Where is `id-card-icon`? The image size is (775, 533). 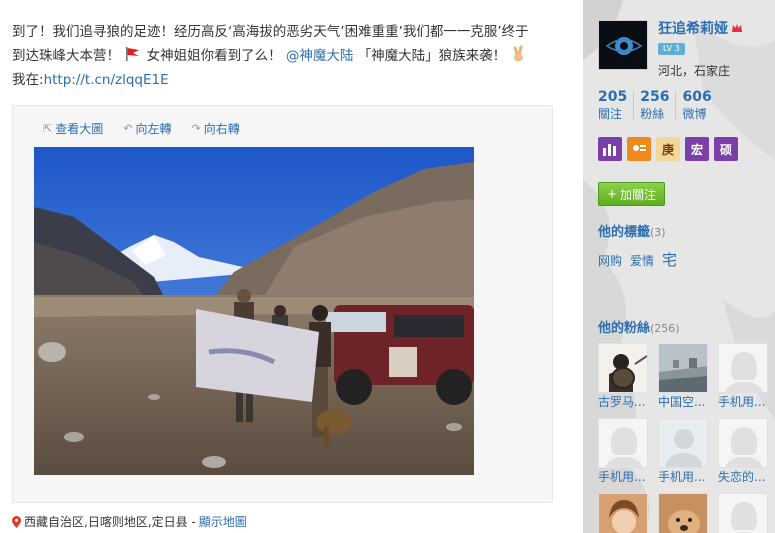
id-card-icon is located at coordinates (639, 148).